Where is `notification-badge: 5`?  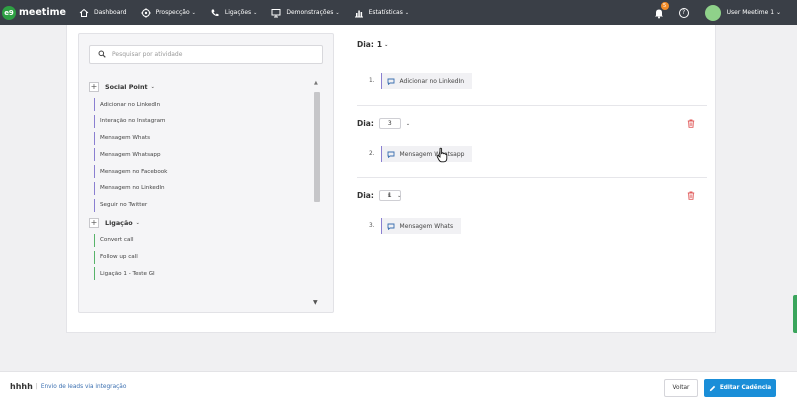
notification-badge: 5 is located at coordinates (664, 5).